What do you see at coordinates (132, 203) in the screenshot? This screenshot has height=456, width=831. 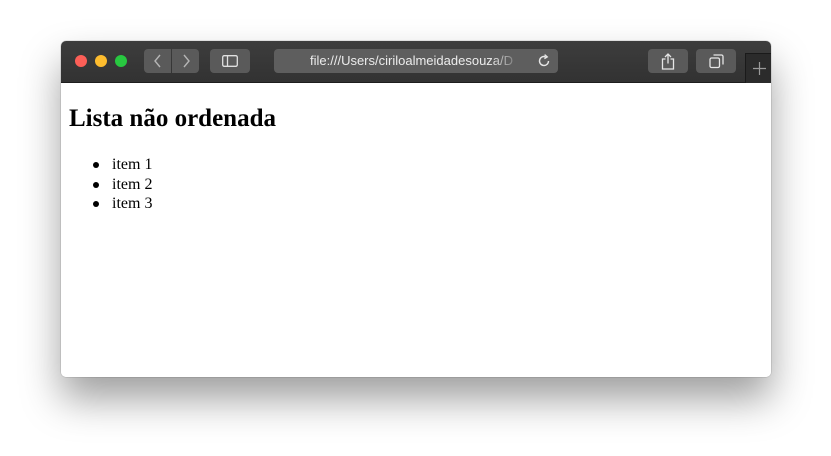 I see `list-item-text: item 3` at bounding box center [132, 203].